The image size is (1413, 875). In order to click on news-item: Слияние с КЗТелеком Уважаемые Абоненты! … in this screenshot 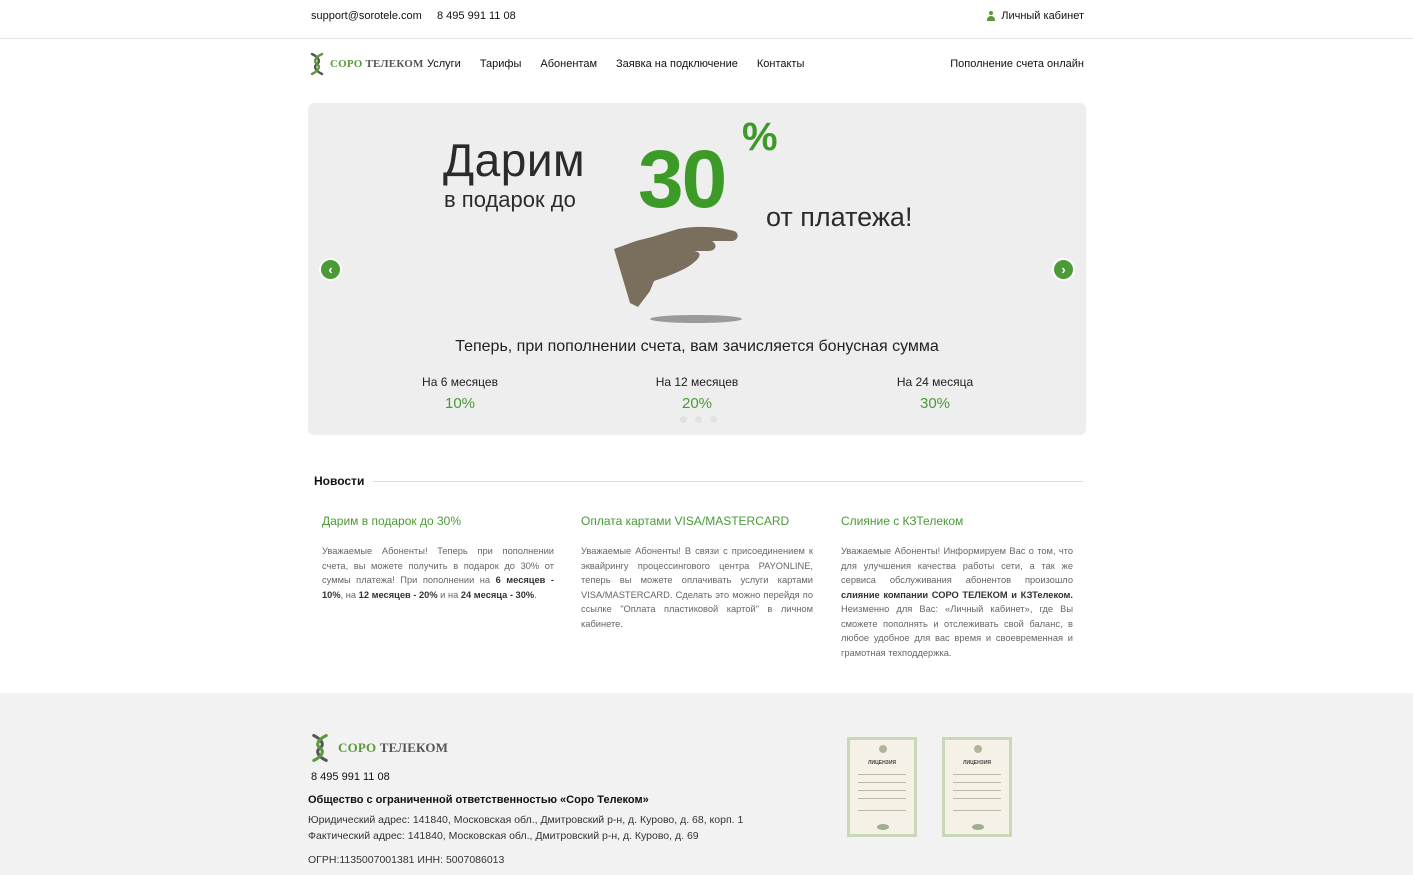, I will do `click(957, 587)`.